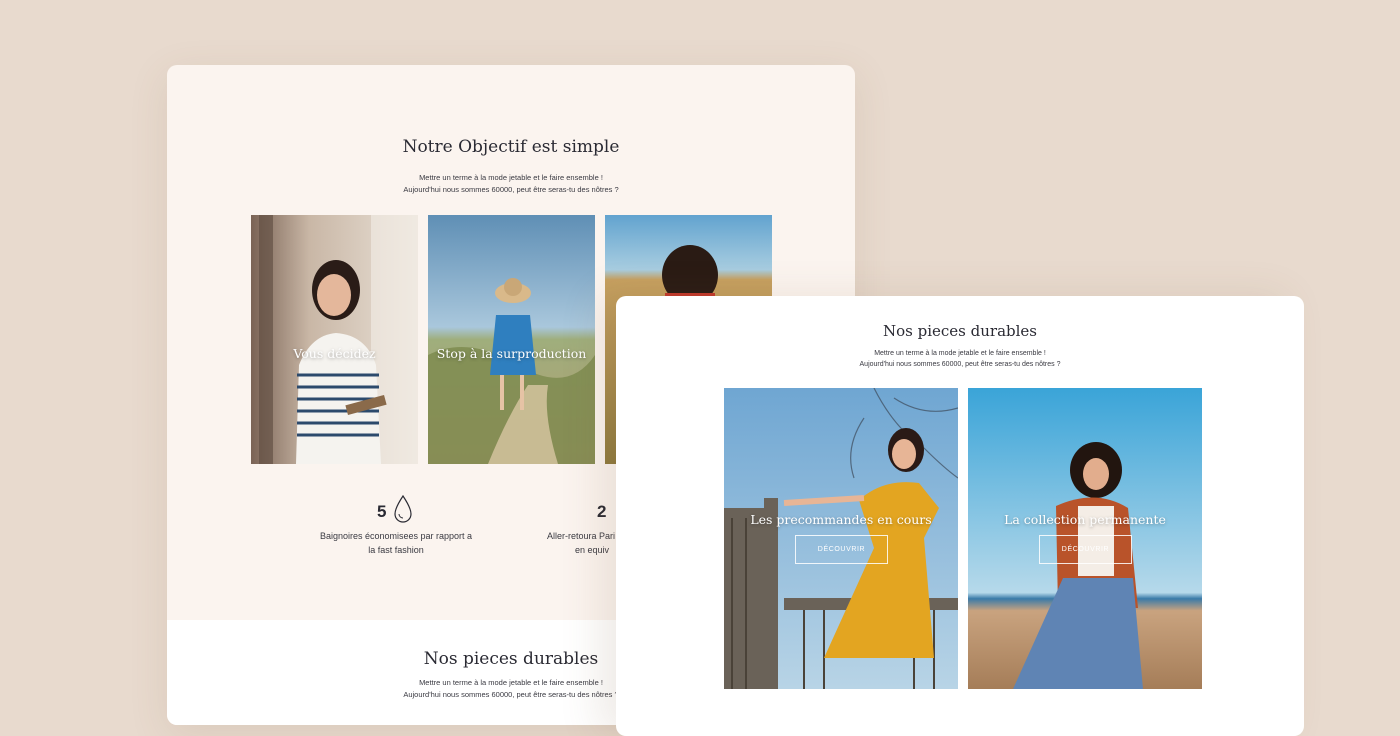 This screenshot has height=736, width=1400. I want to click on tile-caption: Stop à la surproduction, so click(511, 353).